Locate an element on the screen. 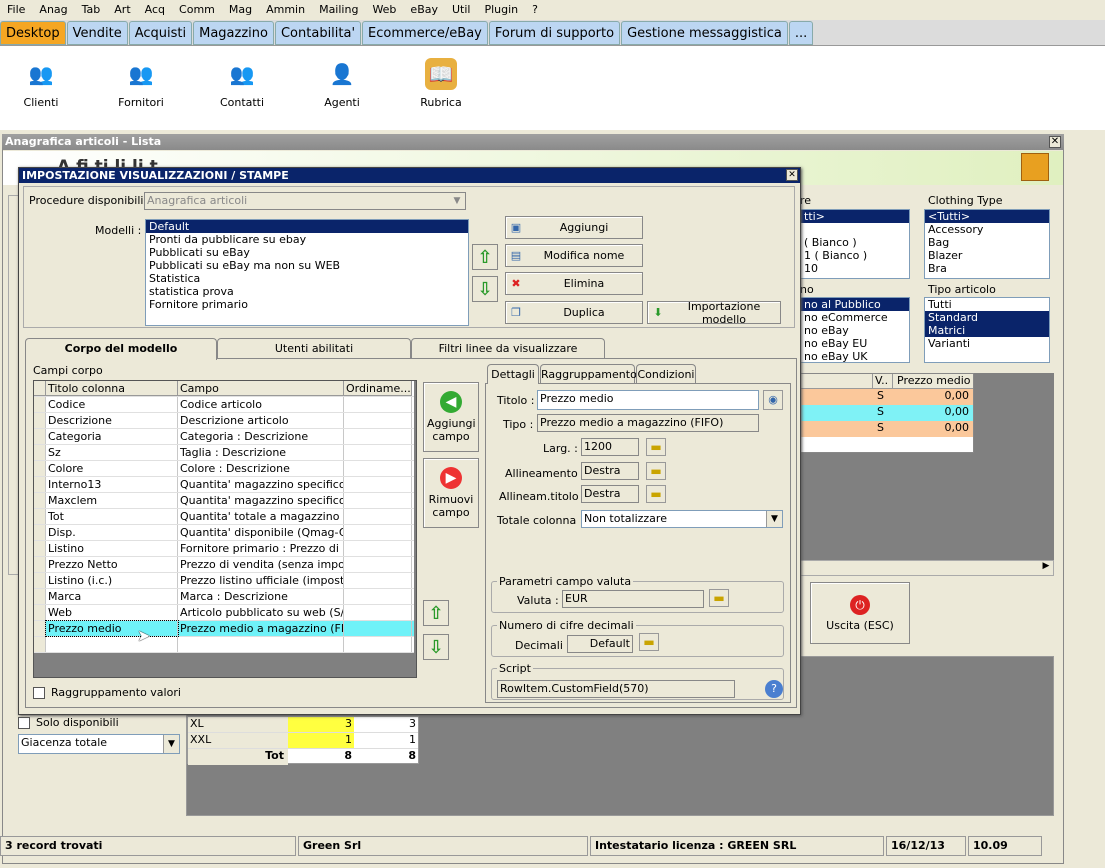 This screenshot has height=868, width=1105. modifica-nome-button: ▤ Modifica nome is located at coordinates (574, 255).